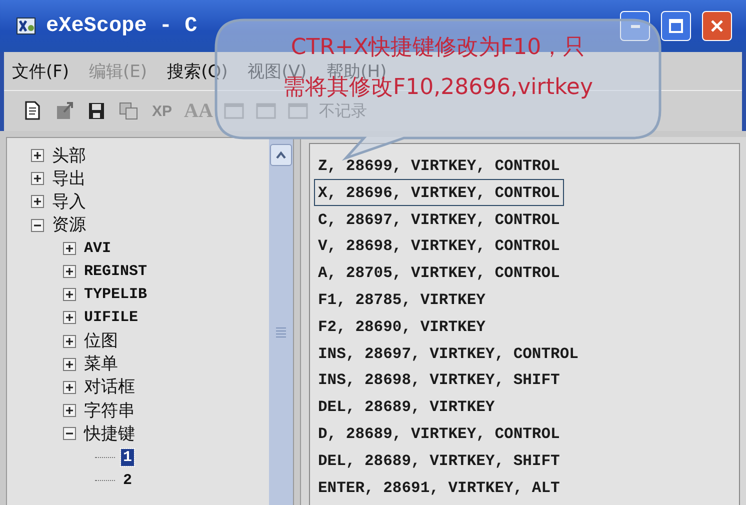  I want to click on tree-item: 头部, so click(69, 156).